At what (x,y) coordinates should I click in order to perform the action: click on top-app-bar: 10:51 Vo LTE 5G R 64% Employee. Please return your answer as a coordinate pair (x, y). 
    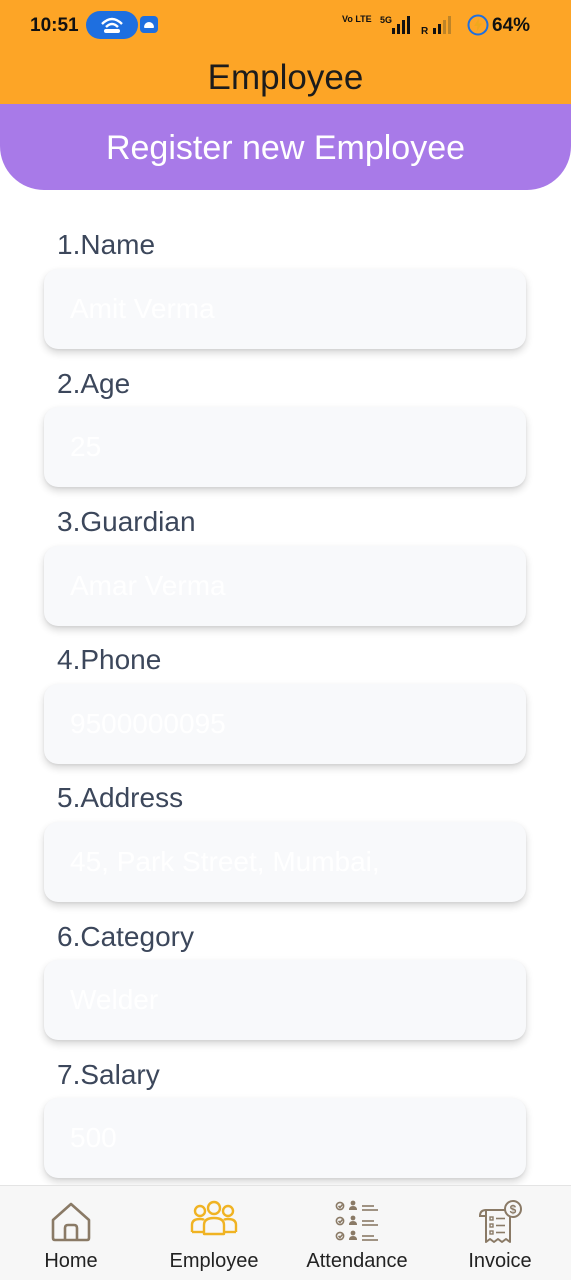
    Looking at the image, I should click on (285, 52).